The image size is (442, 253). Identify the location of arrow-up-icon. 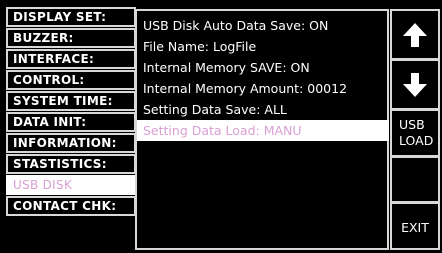
(415, 35).